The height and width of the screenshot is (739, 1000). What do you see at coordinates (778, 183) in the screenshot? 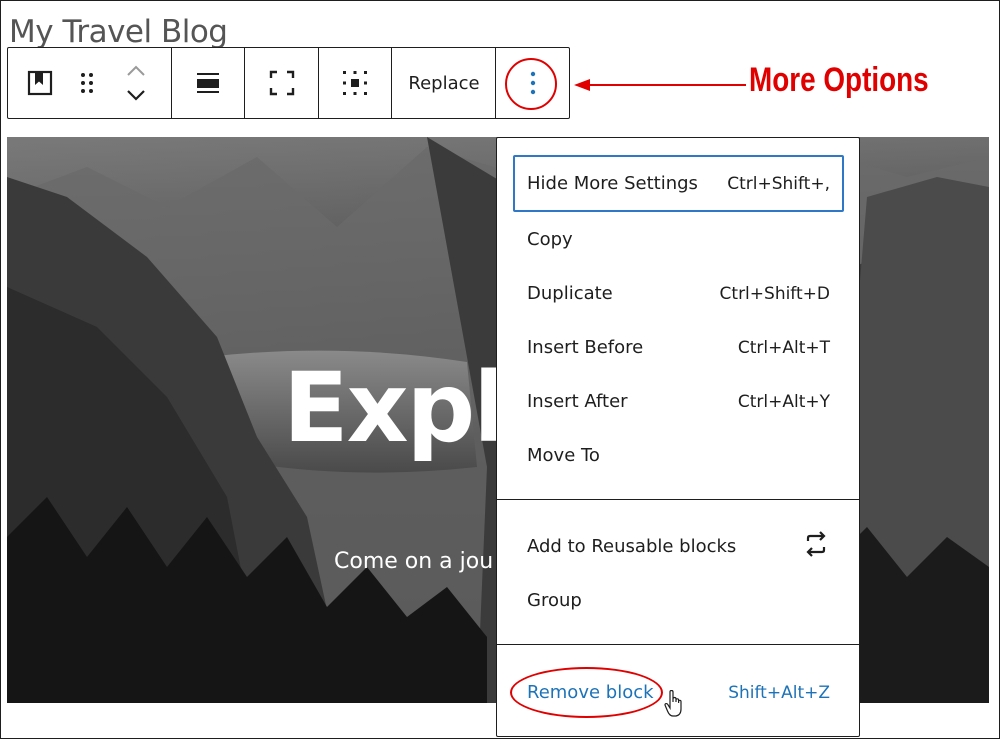
I see `menu-item-shortcut: Ctrl+Shift+,` at bounding box center [778, 183].